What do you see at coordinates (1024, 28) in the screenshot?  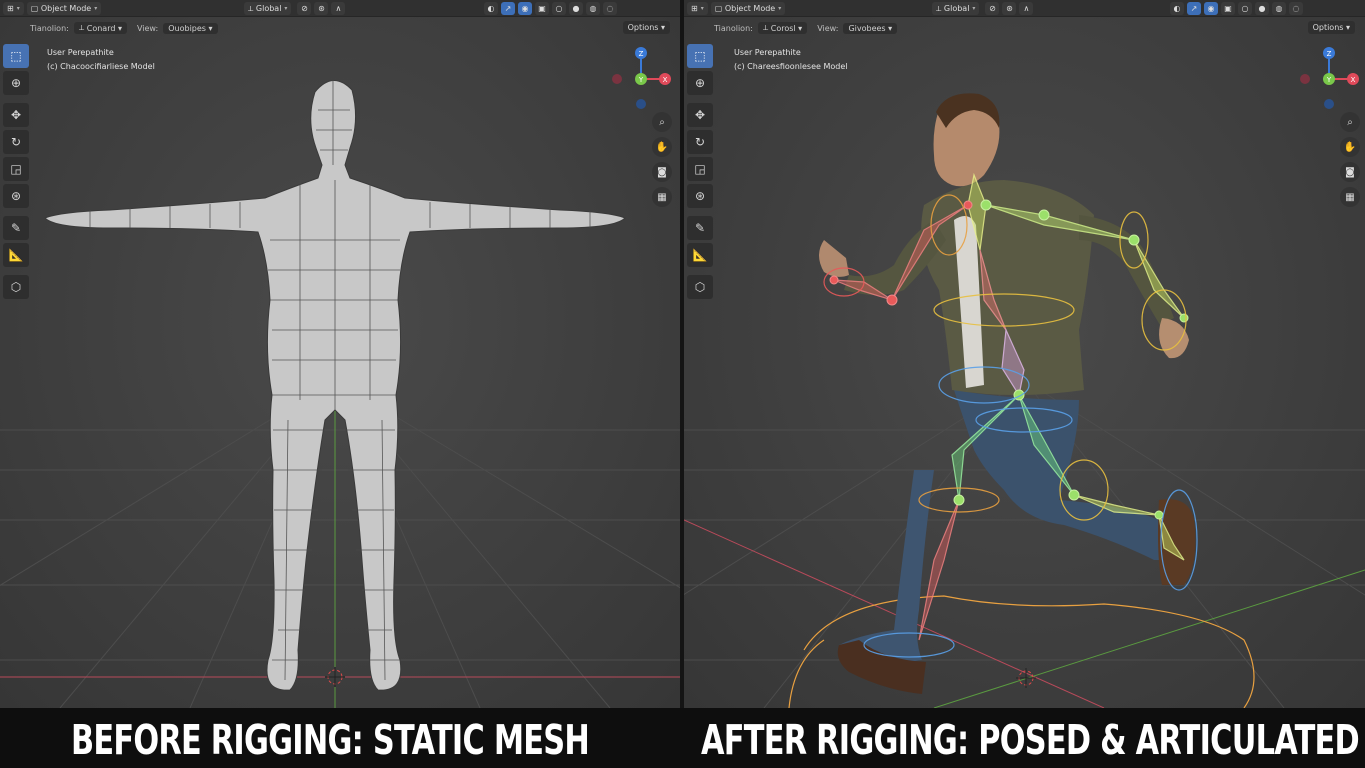 I see `tool-settings-right: Tianolion: ⟂ Corosl ▾ View: Givobees ▾` at bounding box center [1024, 28].